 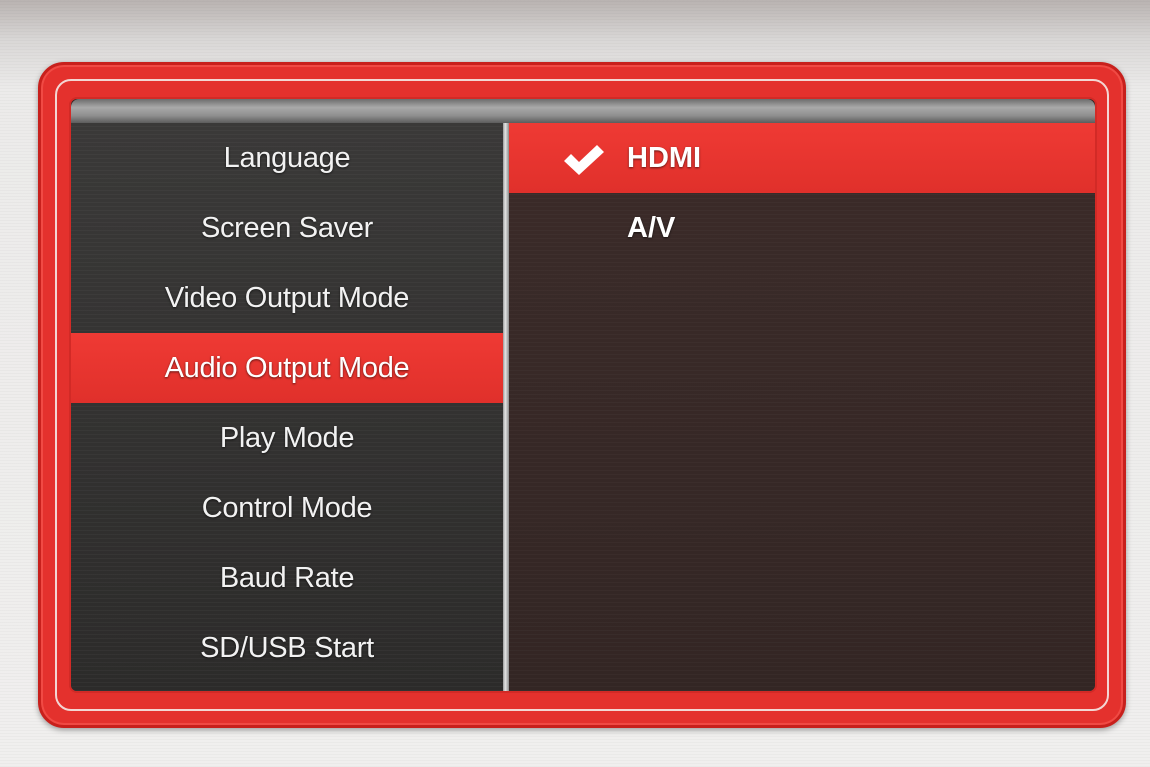 What do you see at coordinates (287, 228) in the screenshot?
I see `menu-item-screen-saver: Screen Saver` at bounding box center [287, 228].